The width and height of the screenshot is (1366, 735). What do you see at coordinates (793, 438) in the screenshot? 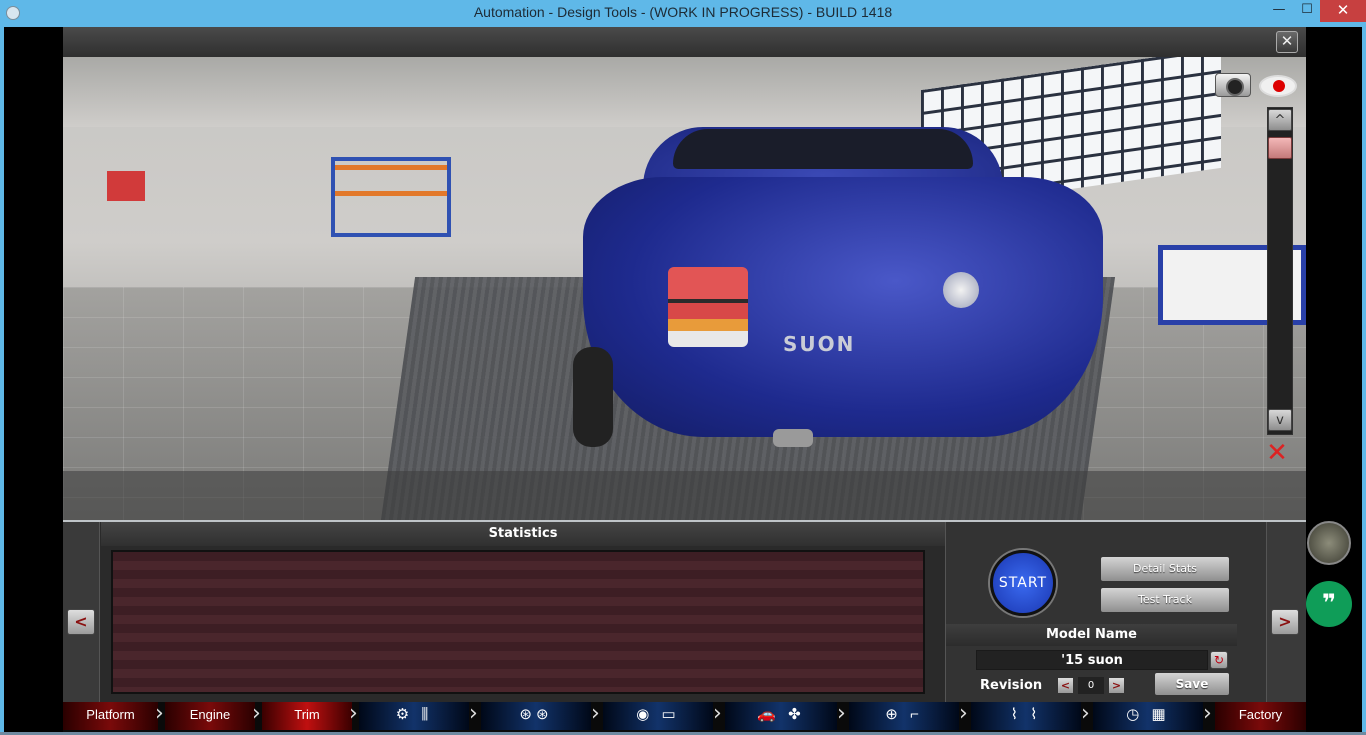
I see `car-exhaust` at bounding box center [793, 438].